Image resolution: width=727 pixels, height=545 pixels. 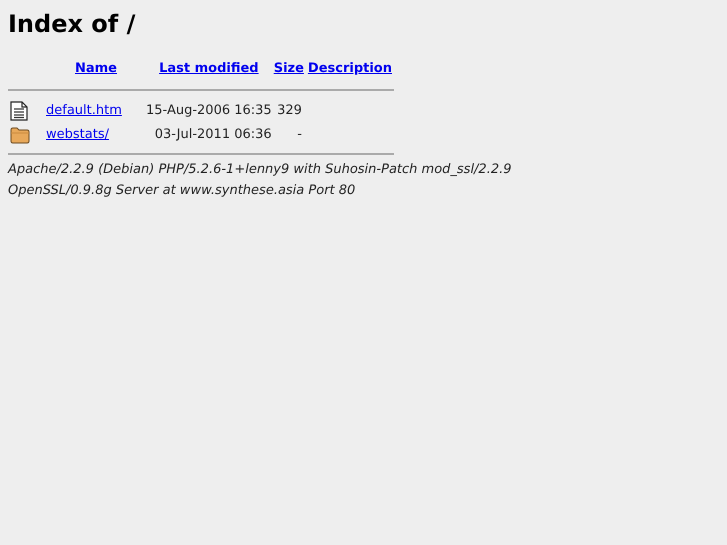 What do you see at coordinates (72, 24) in the screenshot?
I see `page-title: Index of /` at bounding box center [72, 24].